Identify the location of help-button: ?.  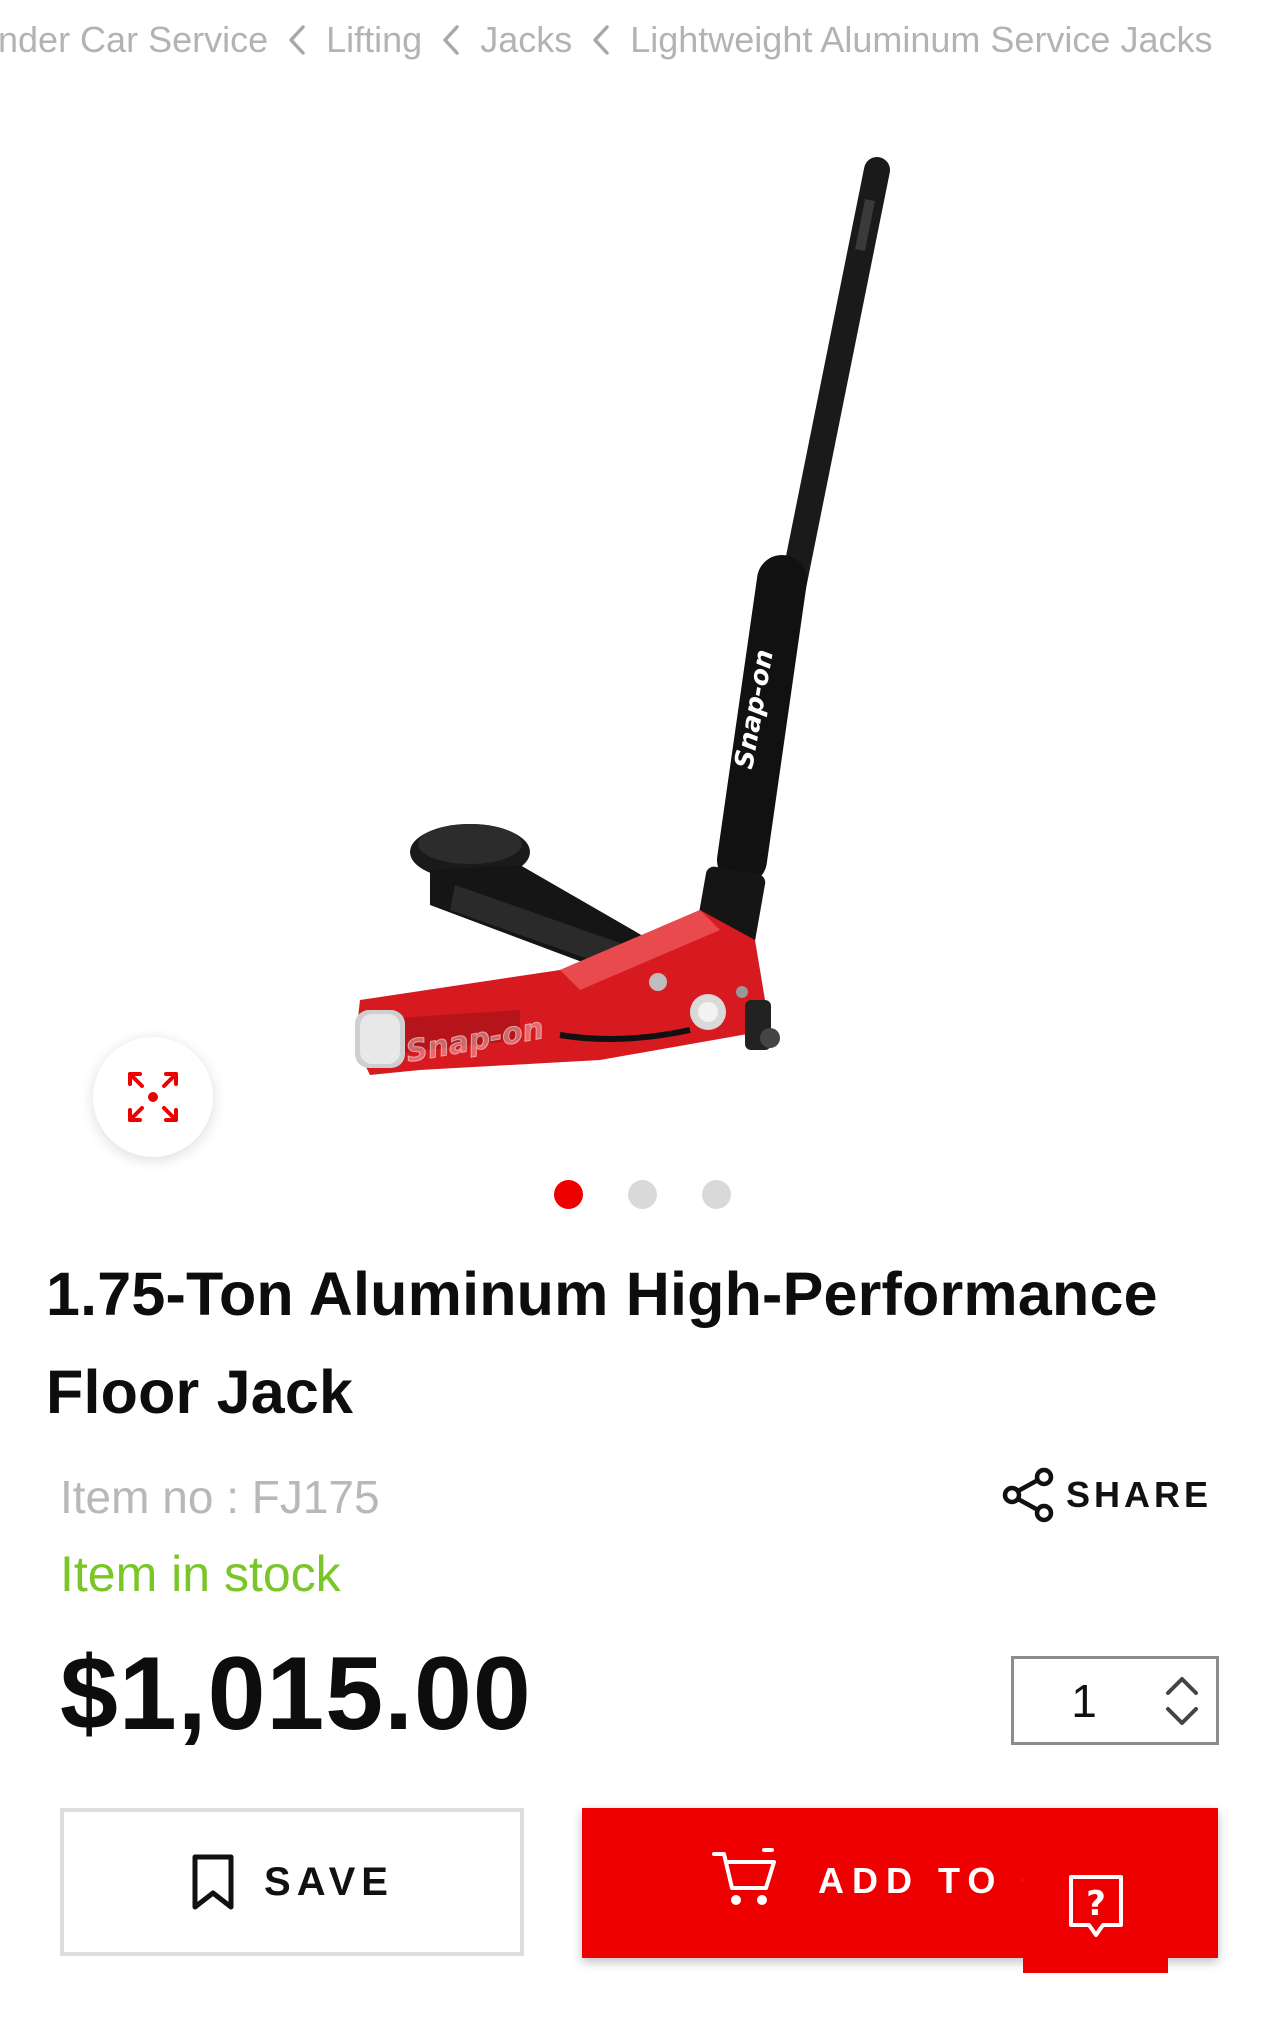
(1095, 1914).